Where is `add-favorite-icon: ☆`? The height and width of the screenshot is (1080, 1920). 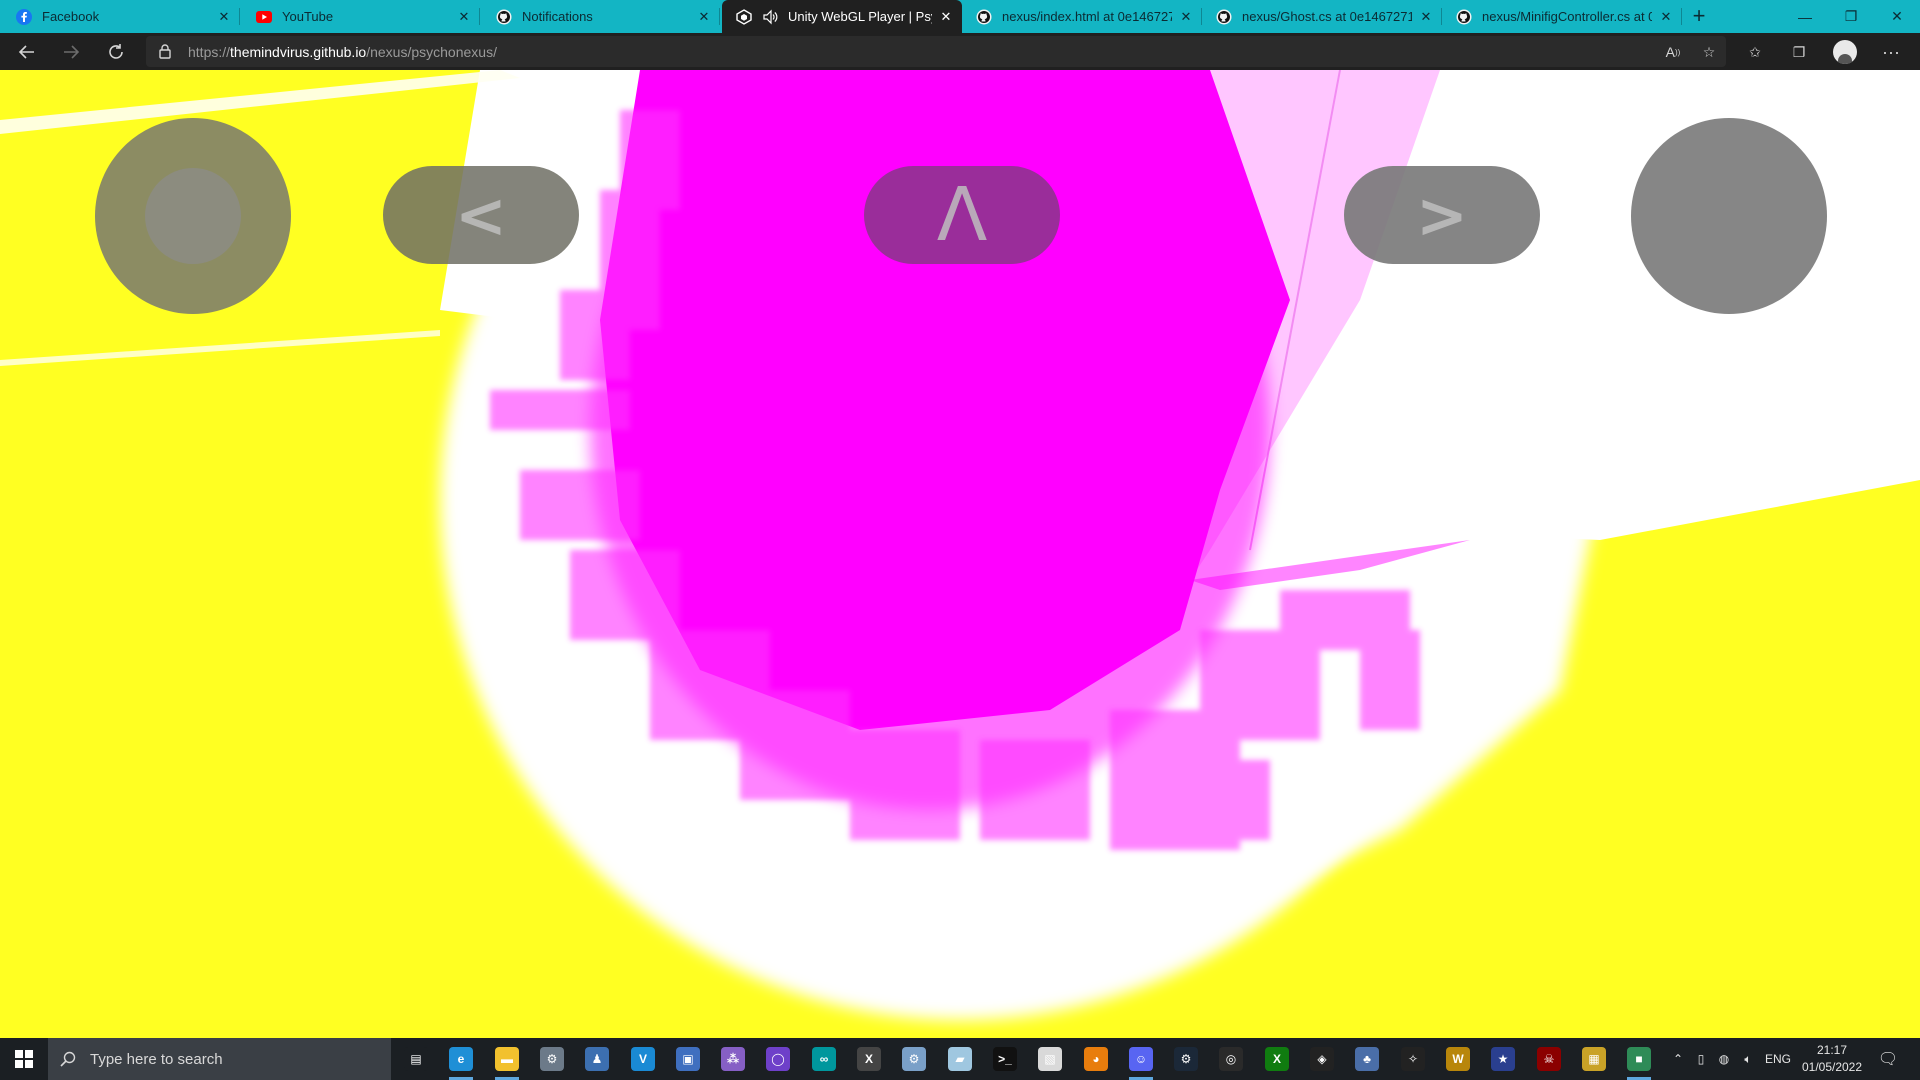
add-favorite-icon: ☆ is located at coordinates (1709, 52).